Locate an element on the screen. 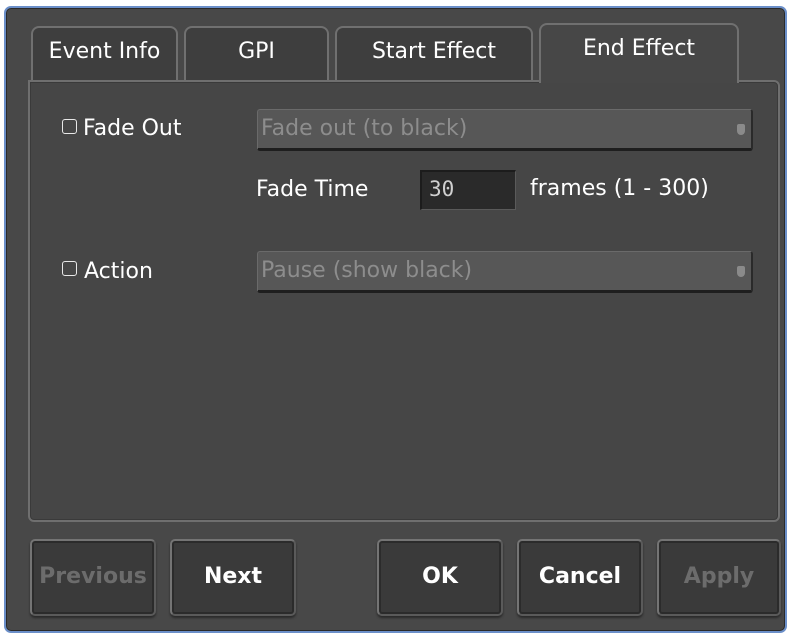 This screenshot has height=637, width=791. fade-time-label: Fade Time is located at coordinates (312, 189).